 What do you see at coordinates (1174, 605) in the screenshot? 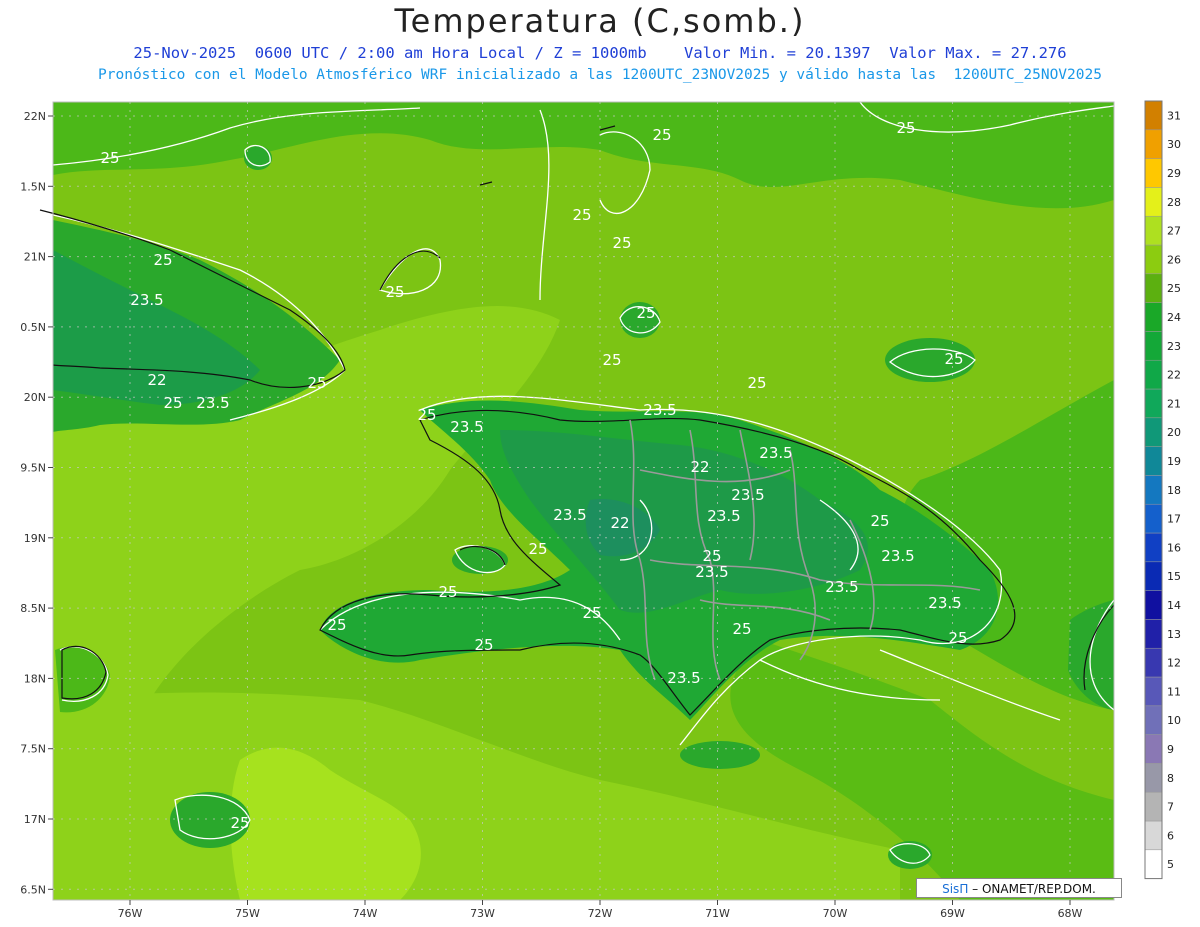
I see `colorbar-label: 14` at bounding box center [1174, 605].